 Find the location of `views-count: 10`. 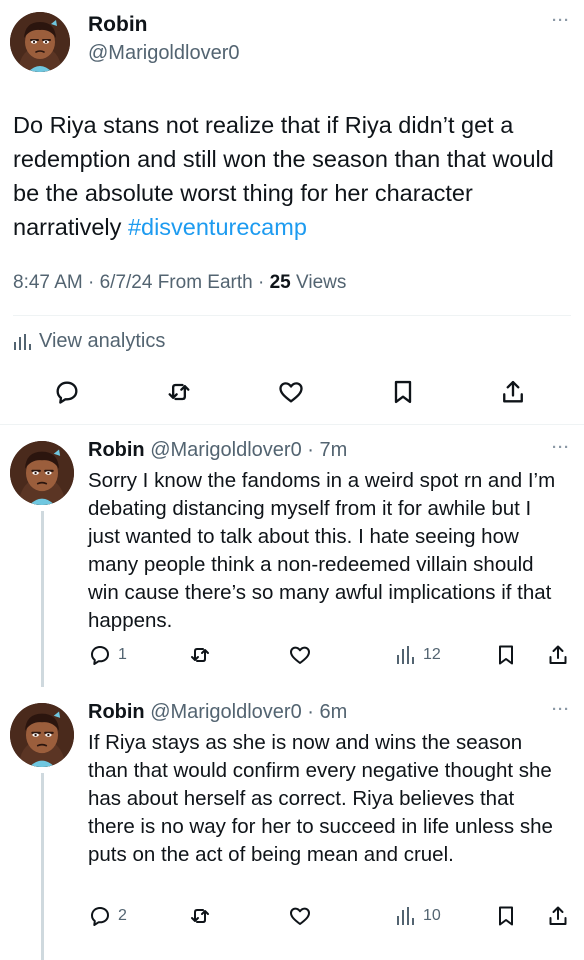

views-count: 10 is located at coordinates (432, 915).